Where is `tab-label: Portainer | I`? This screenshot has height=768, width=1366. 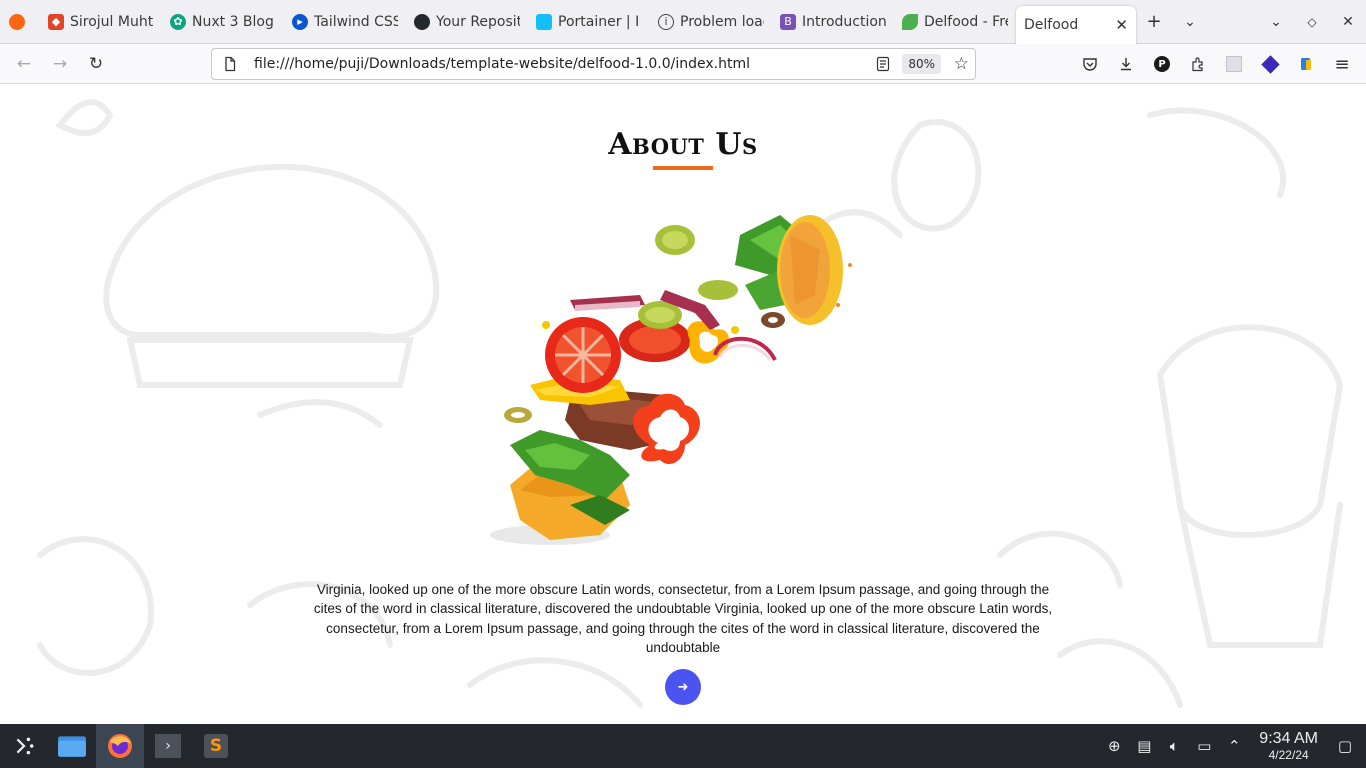
tab-label: Portainer | I is located at coordinates (599, 21).